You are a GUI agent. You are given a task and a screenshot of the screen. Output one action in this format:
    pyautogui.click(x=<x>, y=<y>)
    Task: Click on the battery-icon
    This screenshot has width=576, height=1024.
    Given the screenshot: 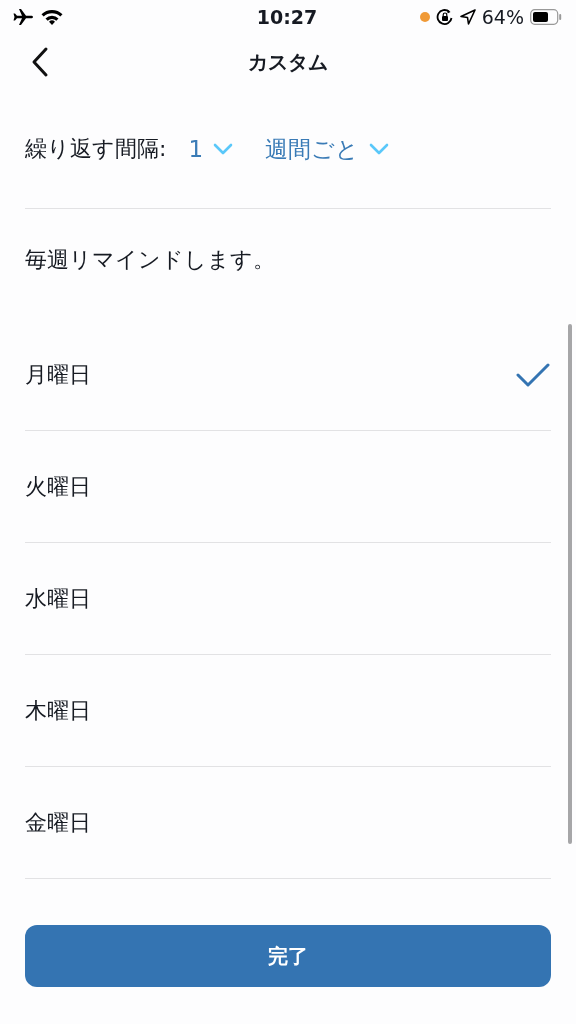 What is the action you would take?
    pyautogui.click(x=546, y=17)
    